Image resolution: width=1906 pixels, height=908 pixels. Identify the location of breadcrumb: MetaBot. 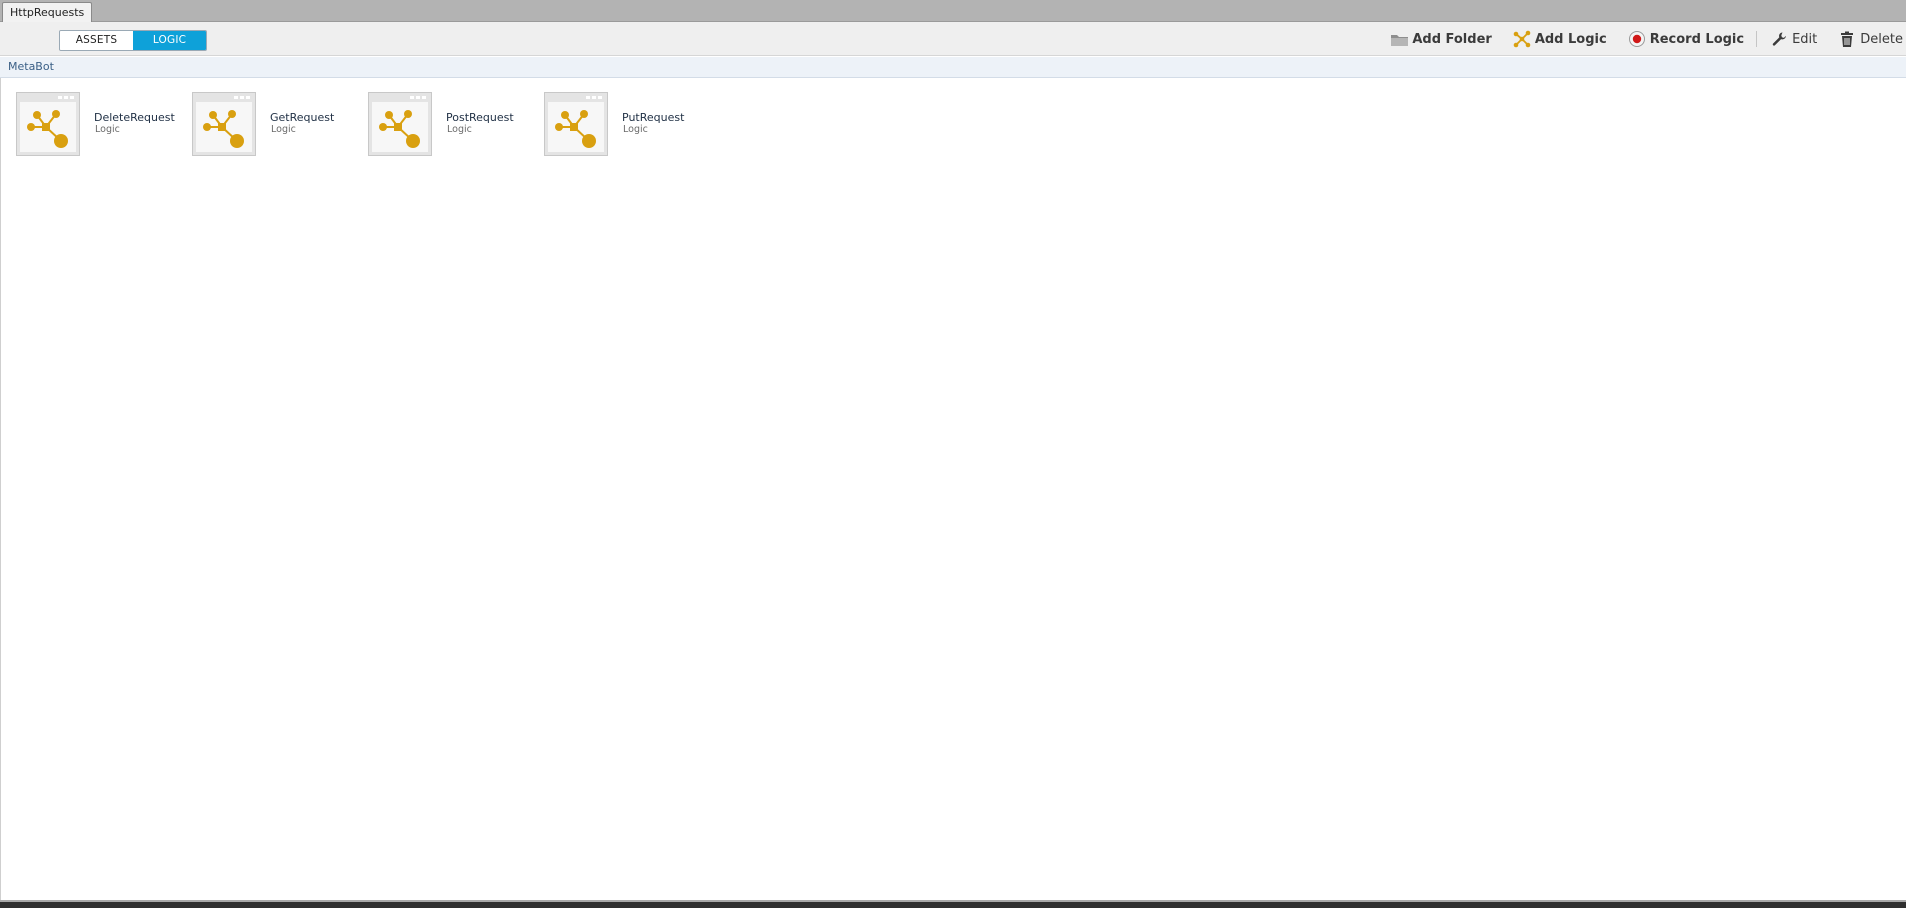
(953, 67).